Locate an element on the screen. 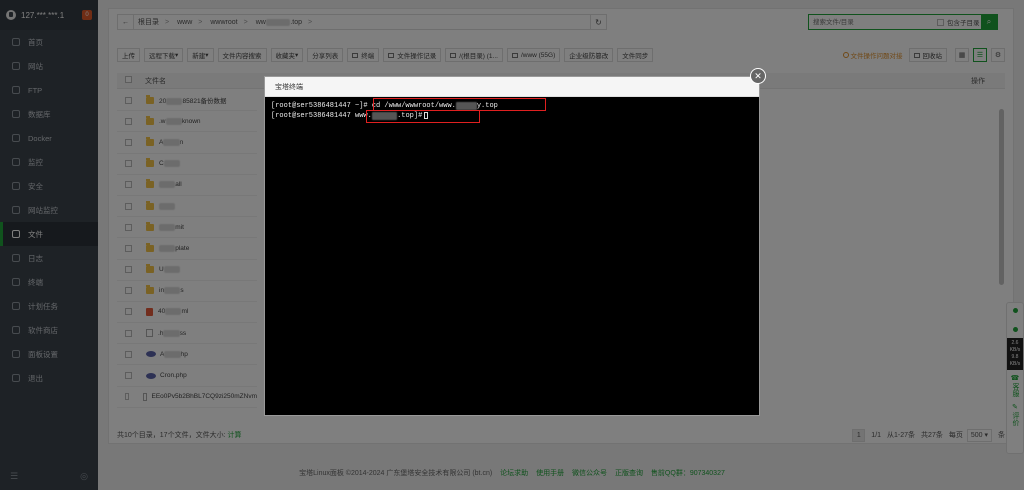 This screenshot has height=490, width=1024. close-icon: ✕ is located at coordinates (758, 76).